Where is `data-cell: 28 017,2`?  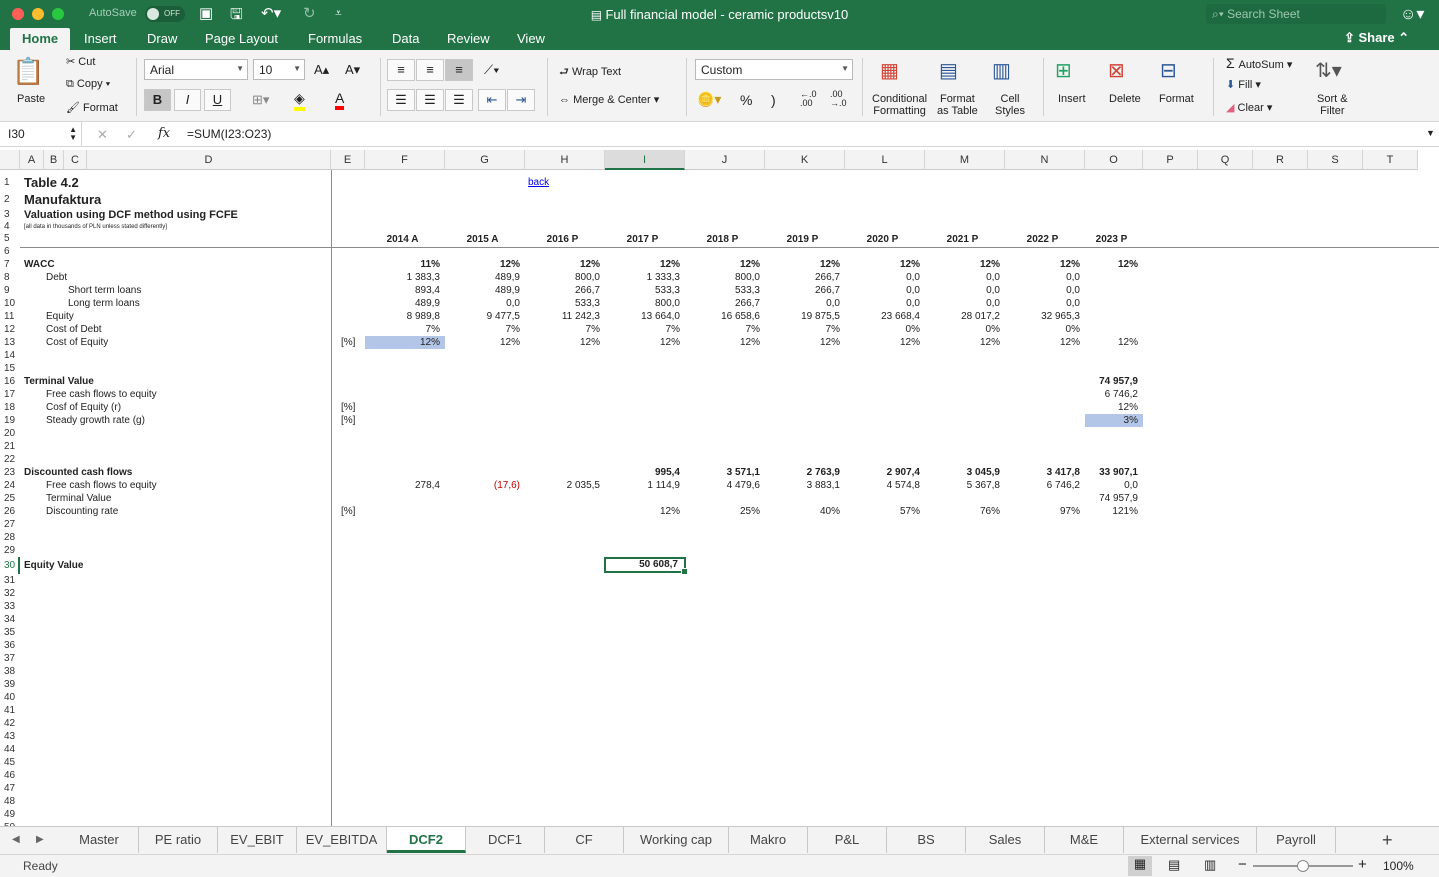 data-cell: 28 017,2 is located at coordinates (965, 316).